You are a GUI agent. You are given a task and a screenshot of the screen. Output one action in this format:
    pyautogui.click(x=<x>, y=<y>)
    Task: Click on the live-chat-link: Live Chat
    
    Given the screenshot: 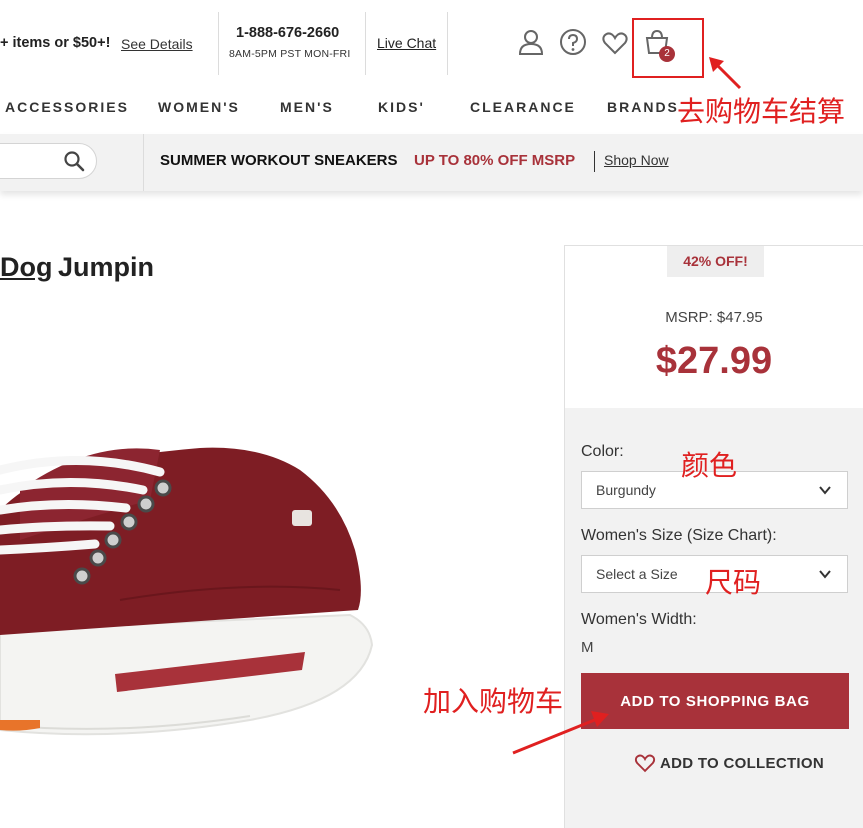 What is the action you would take?
    pyautogui.click(x=406, y=43)
    